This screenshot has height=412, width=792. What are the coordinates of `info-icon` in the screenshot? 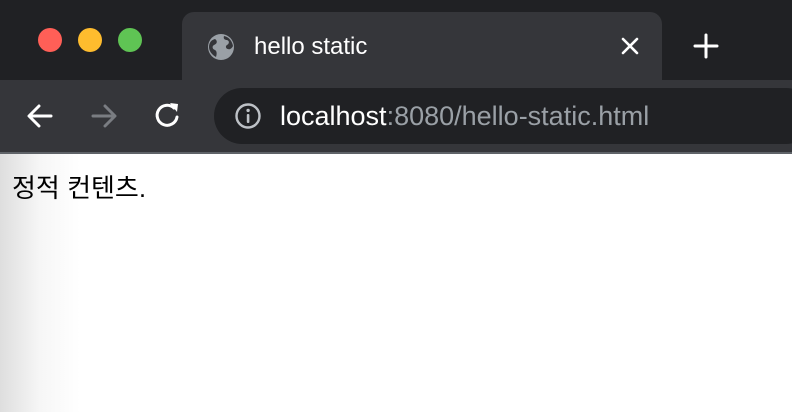 It's located at (248, 116).